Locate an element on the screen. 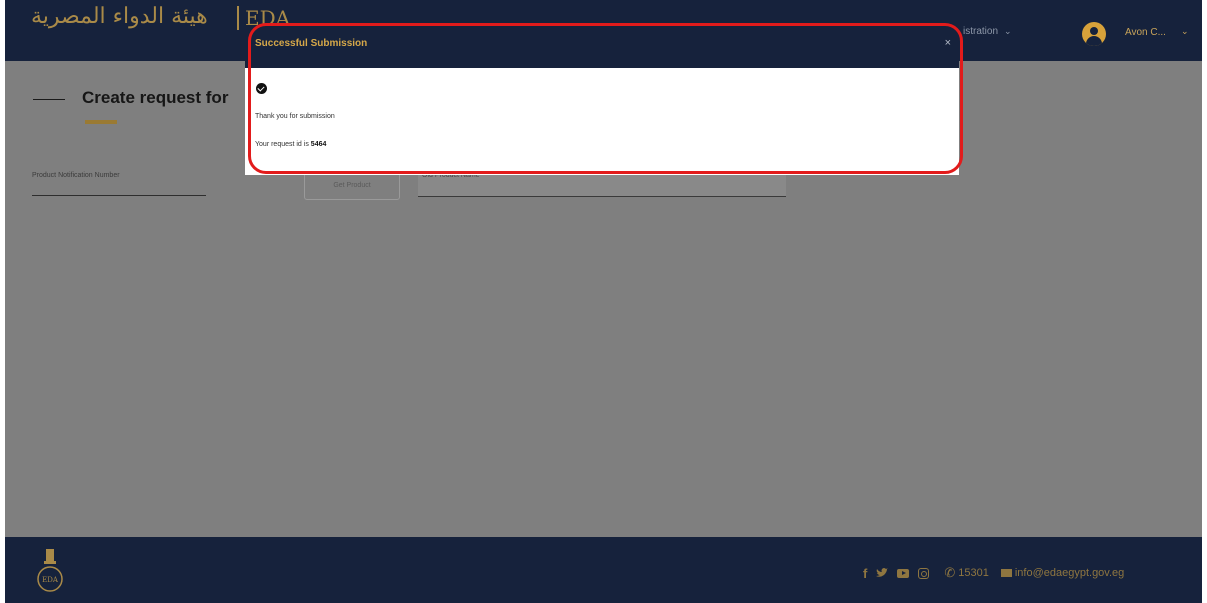  request-id-prefix: Your request id is is located at coordinates (282, 144).